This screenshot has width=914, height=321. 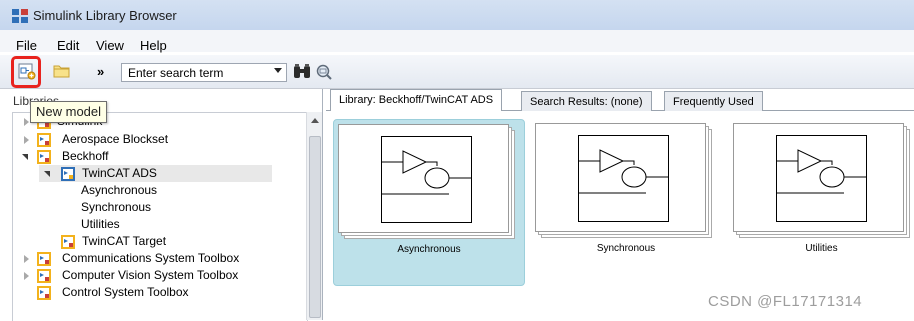 I want to click on toolbar-overflow: », so click(x=100, y=71).